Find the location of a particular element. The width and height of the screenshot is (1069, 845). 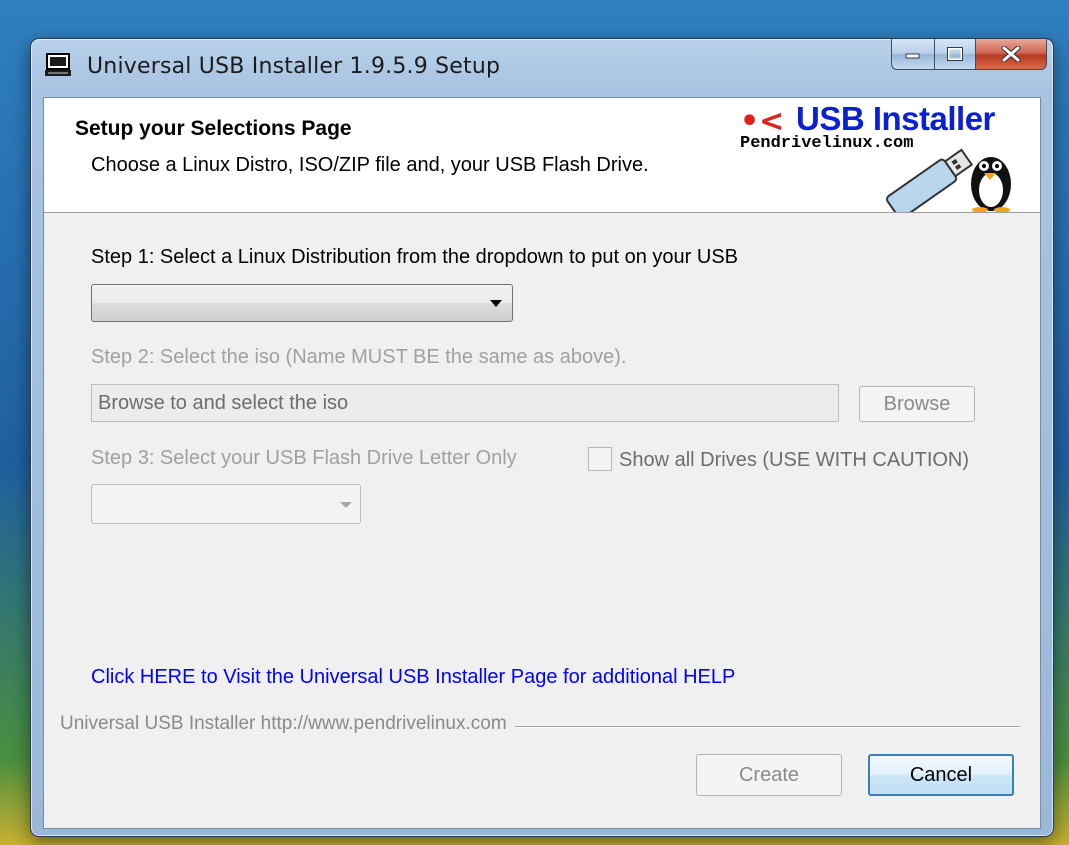

linux-distro-dropdown is located at coordinates (302, 303).